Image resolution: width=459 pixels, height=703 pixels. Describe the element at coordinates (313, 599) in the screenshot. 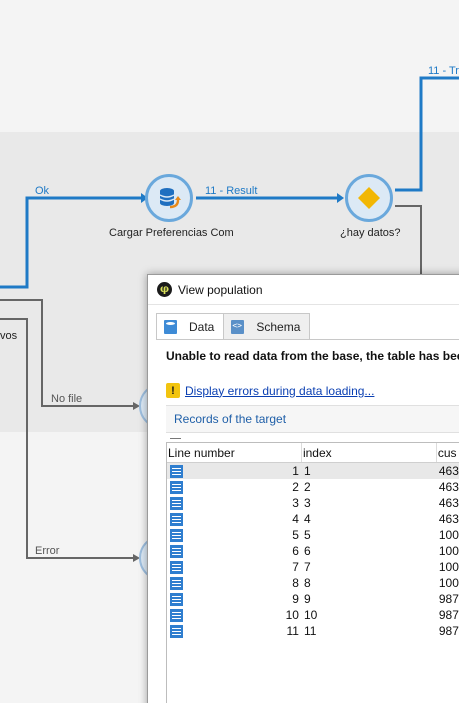

I see `table-row: 9 9 987` at that location.